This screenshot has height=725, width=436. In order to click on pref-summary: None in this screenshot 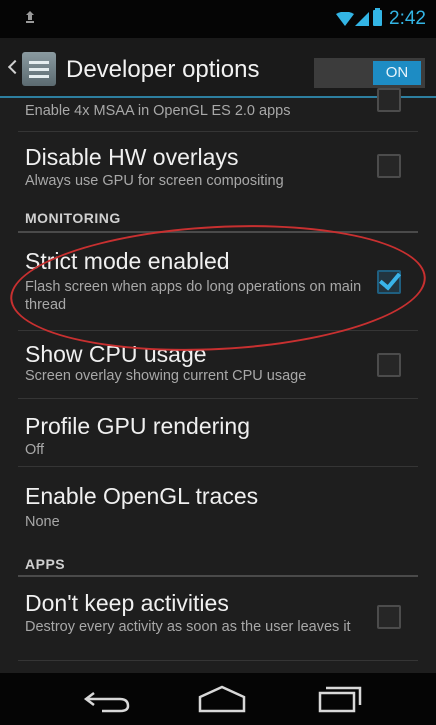, I will do `click(42, 522)`.